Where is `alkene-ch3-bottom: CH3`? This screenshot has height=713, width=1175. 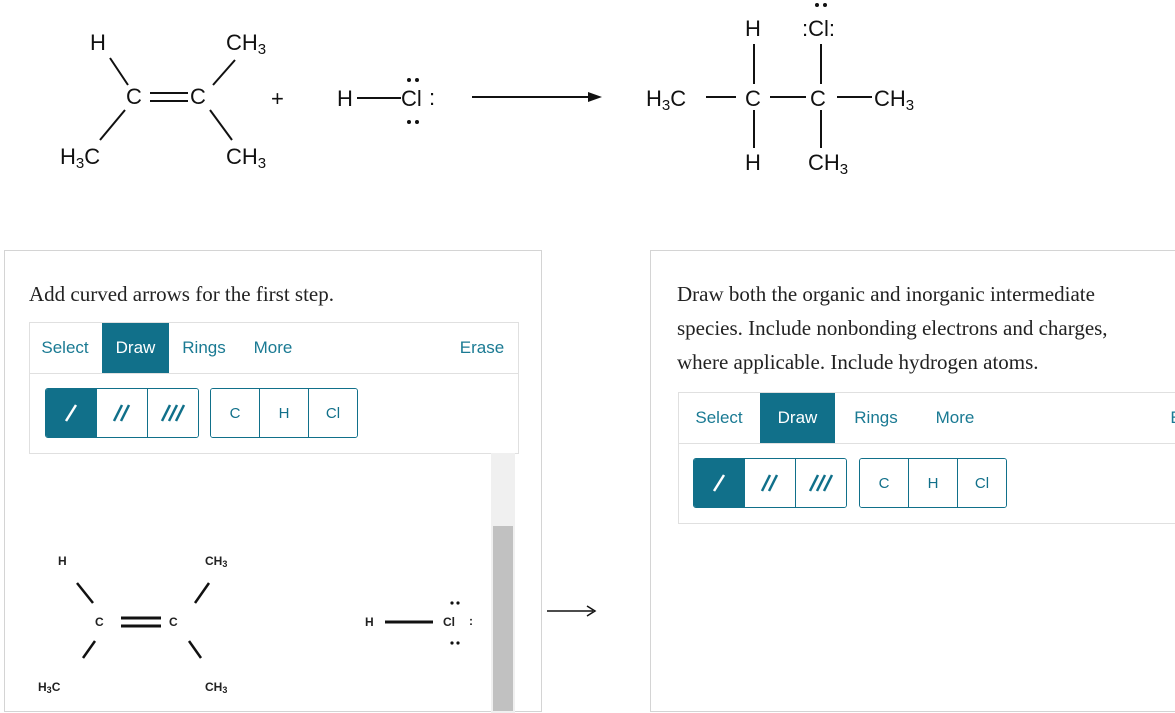 alkene-ch3-bottom: CH3 is located at coordinates (246, 158).